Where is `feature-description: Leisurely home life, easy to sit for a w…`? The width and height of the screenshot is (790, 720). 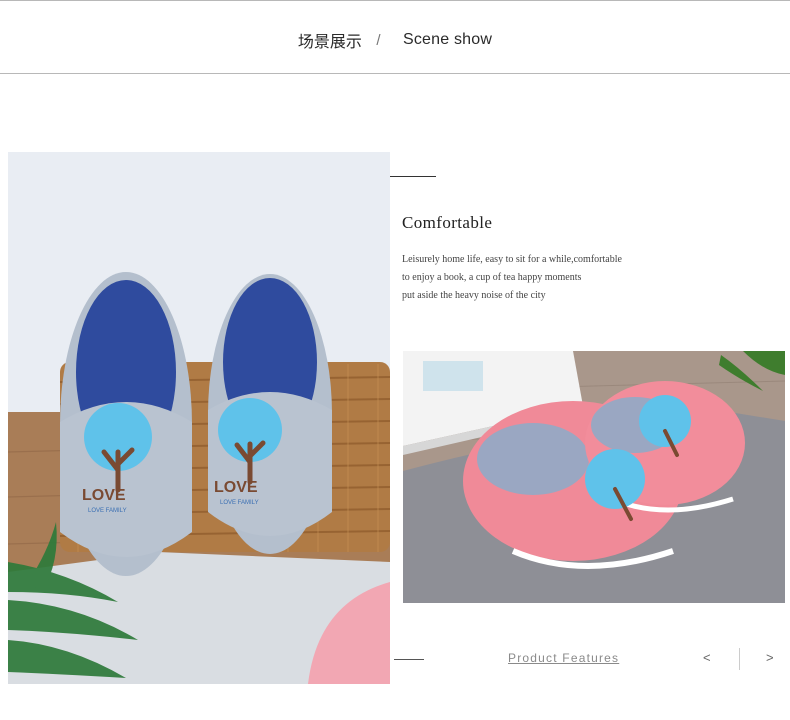
feature-description: Leisurely home life, easy to sit for a w… is located at coordinates (512, 278).